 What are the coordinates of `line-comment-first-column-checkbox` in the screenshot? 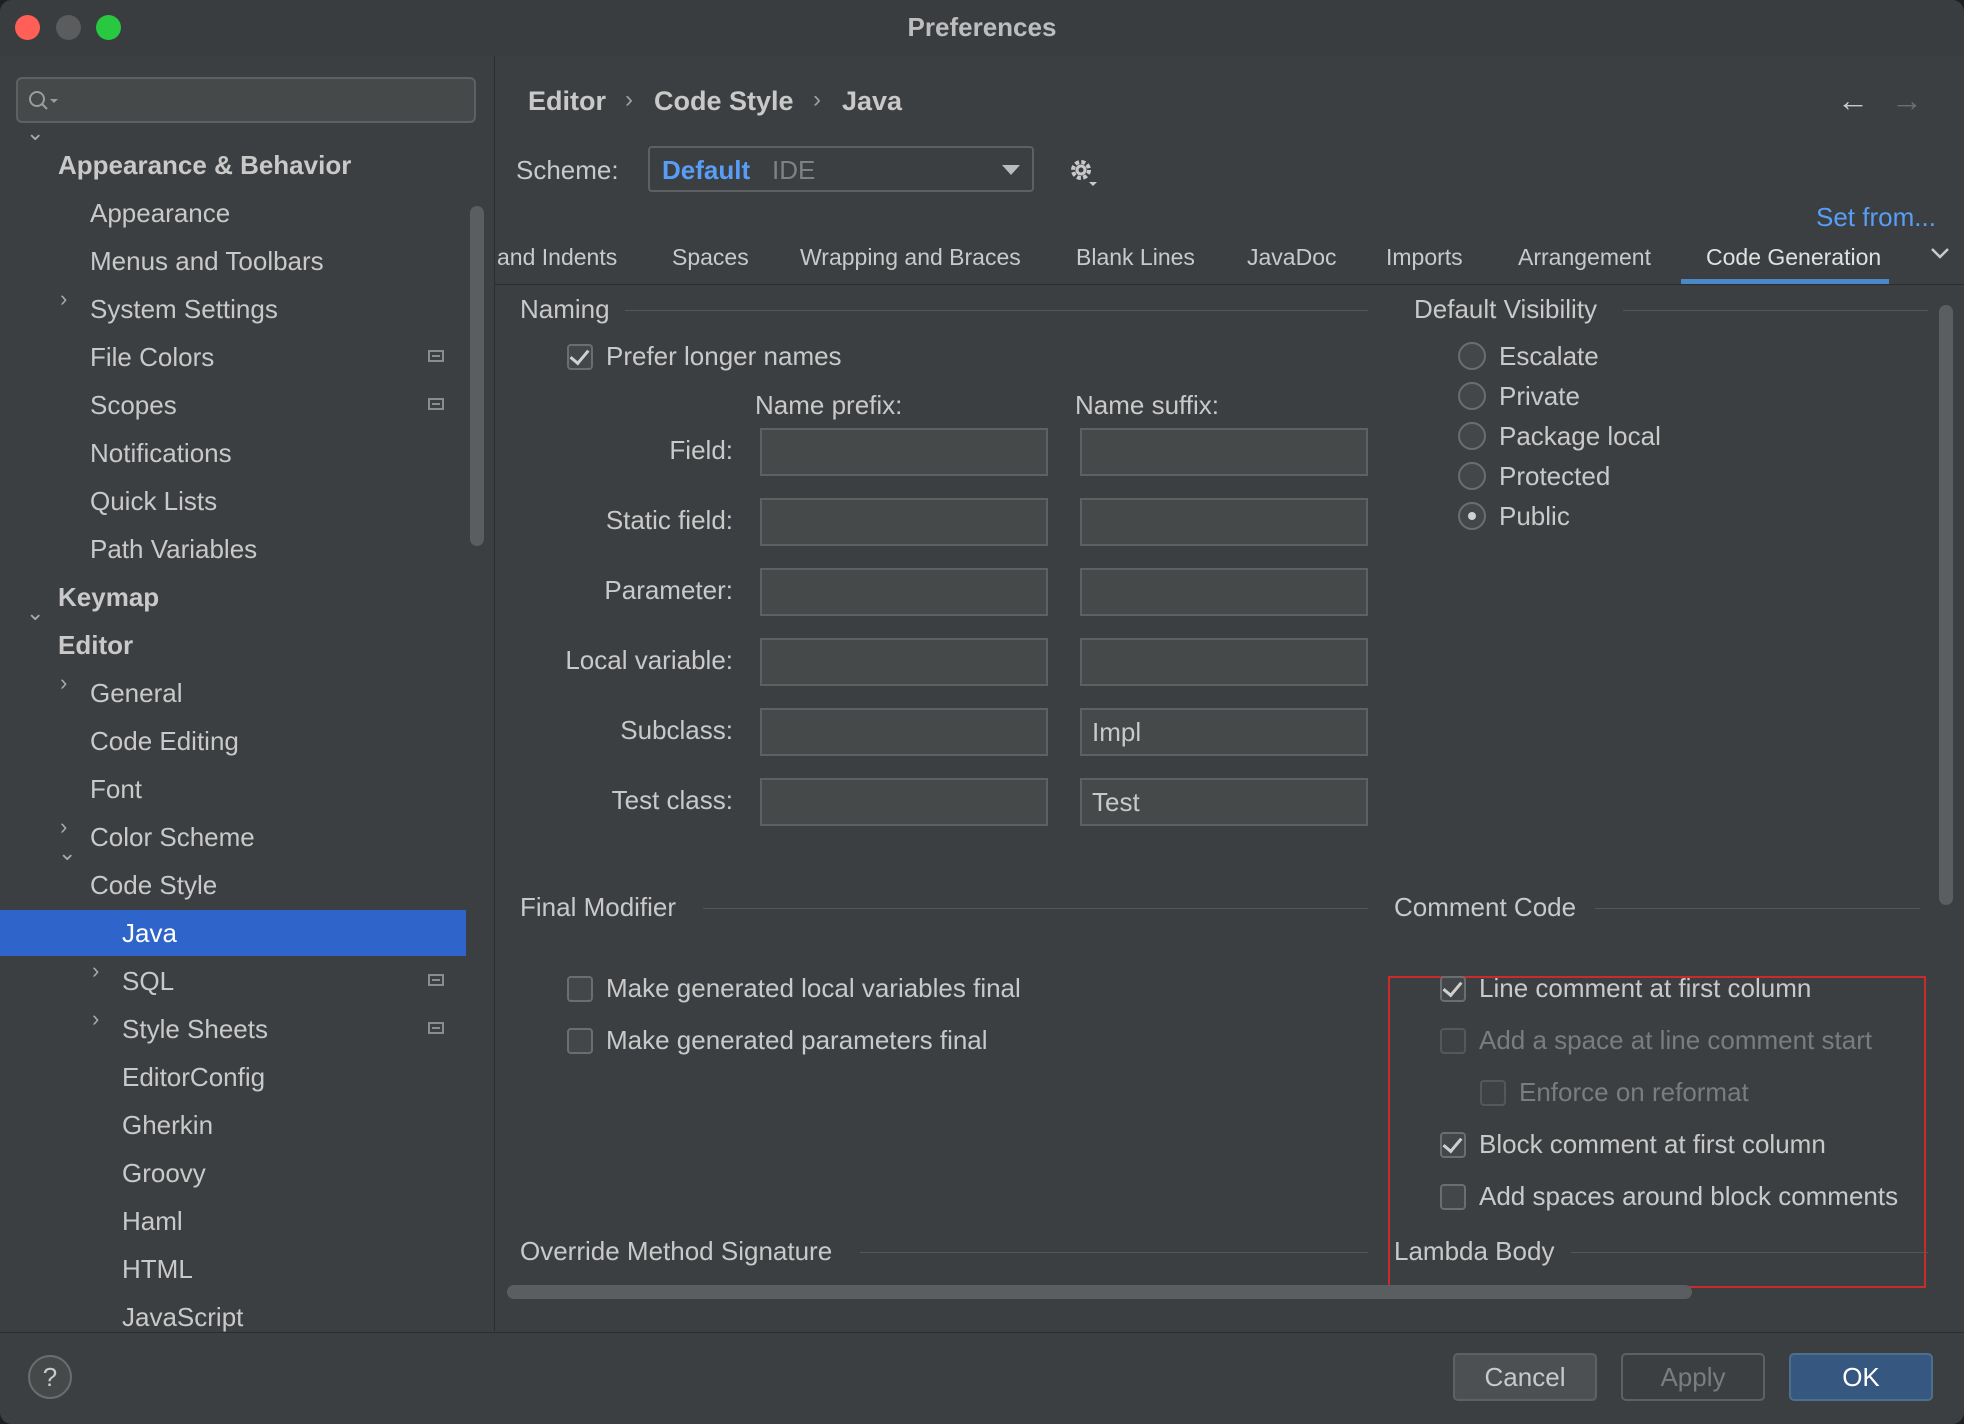 It's located at (1453, 989).